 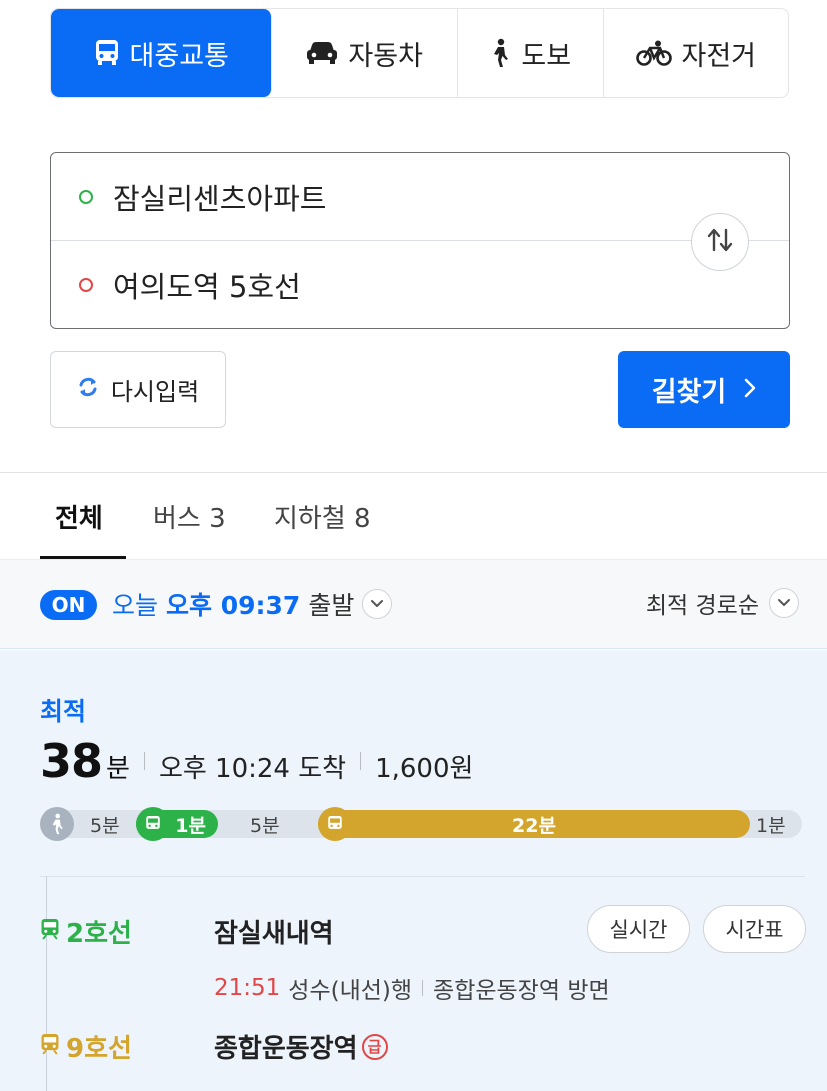 I want to click on best-route-label: 최적, so click(x=63, y=711).